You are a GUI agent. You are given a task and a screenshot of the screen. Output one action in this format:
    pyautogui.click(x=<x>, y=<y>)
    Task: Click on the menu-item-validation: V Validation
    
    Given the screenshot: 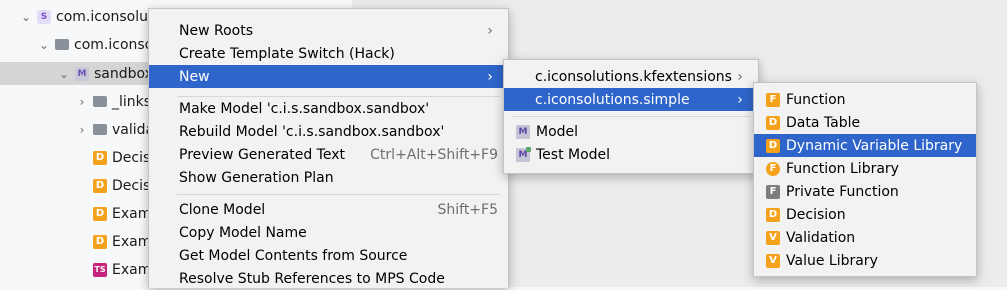 What is the action you would take?
    pyautogui.click(x=865, y=237)
    